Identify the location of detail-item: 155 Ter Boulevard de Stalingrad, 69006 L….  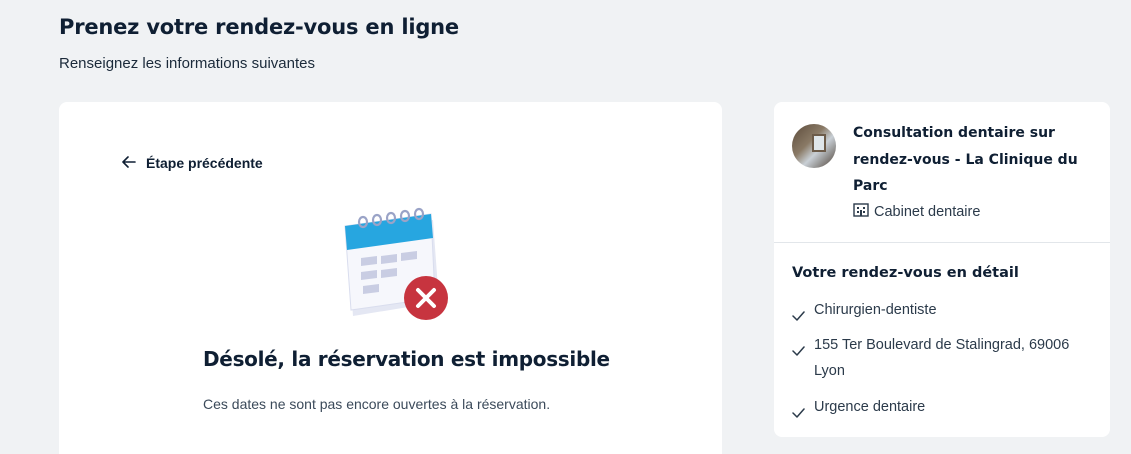
(943, 358).